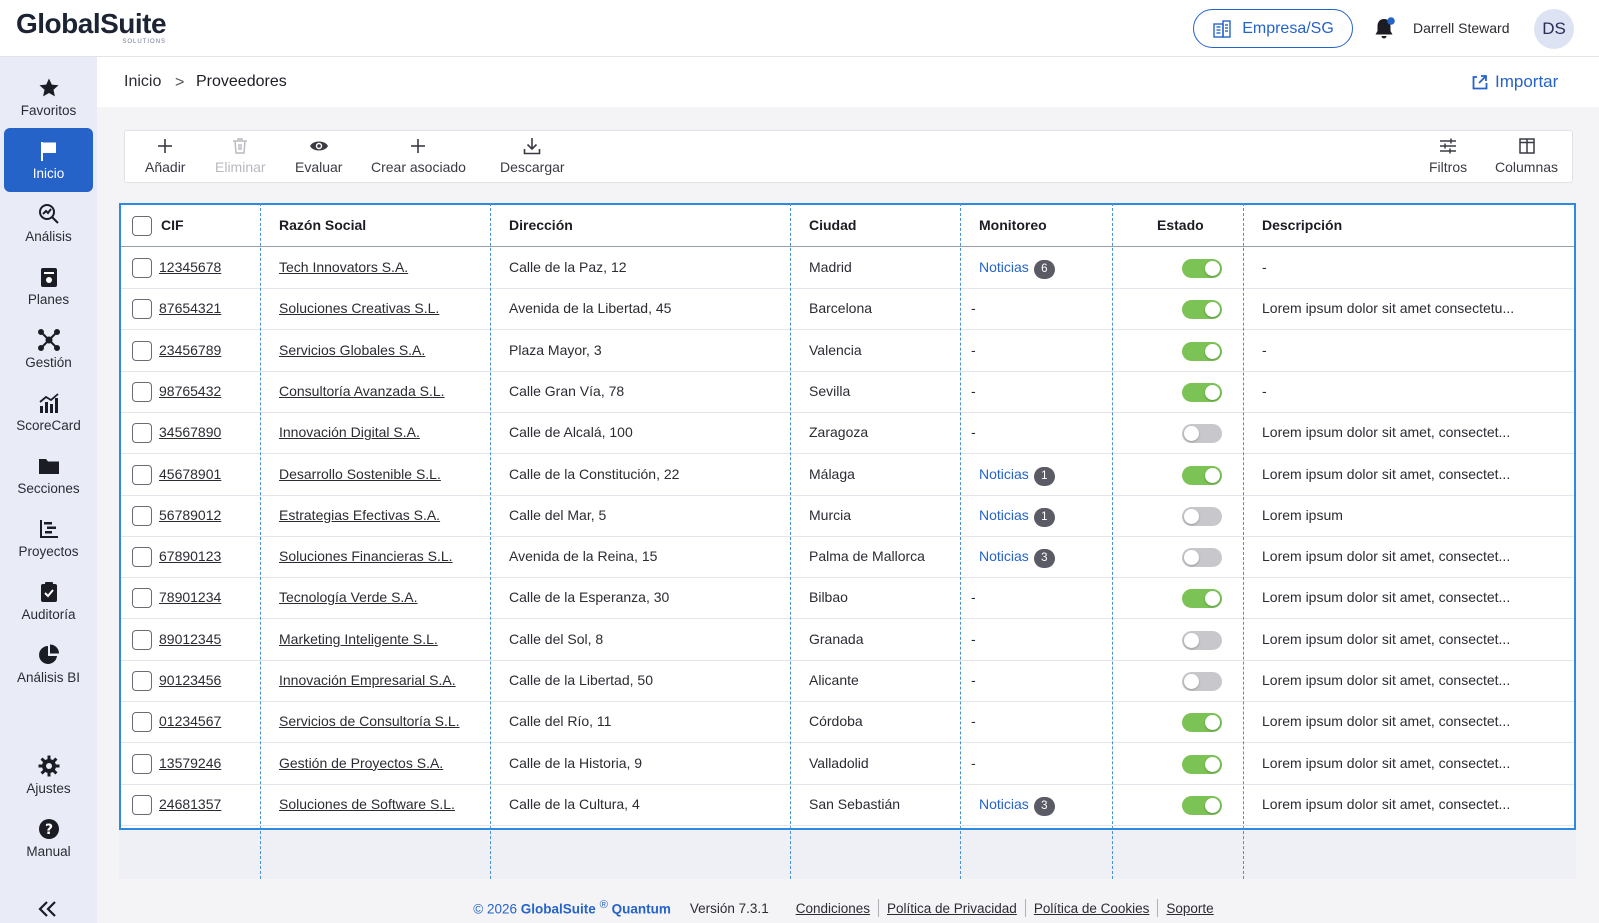  I want to click on sidebar-item-analisis: Análisis, so click(48, 223).